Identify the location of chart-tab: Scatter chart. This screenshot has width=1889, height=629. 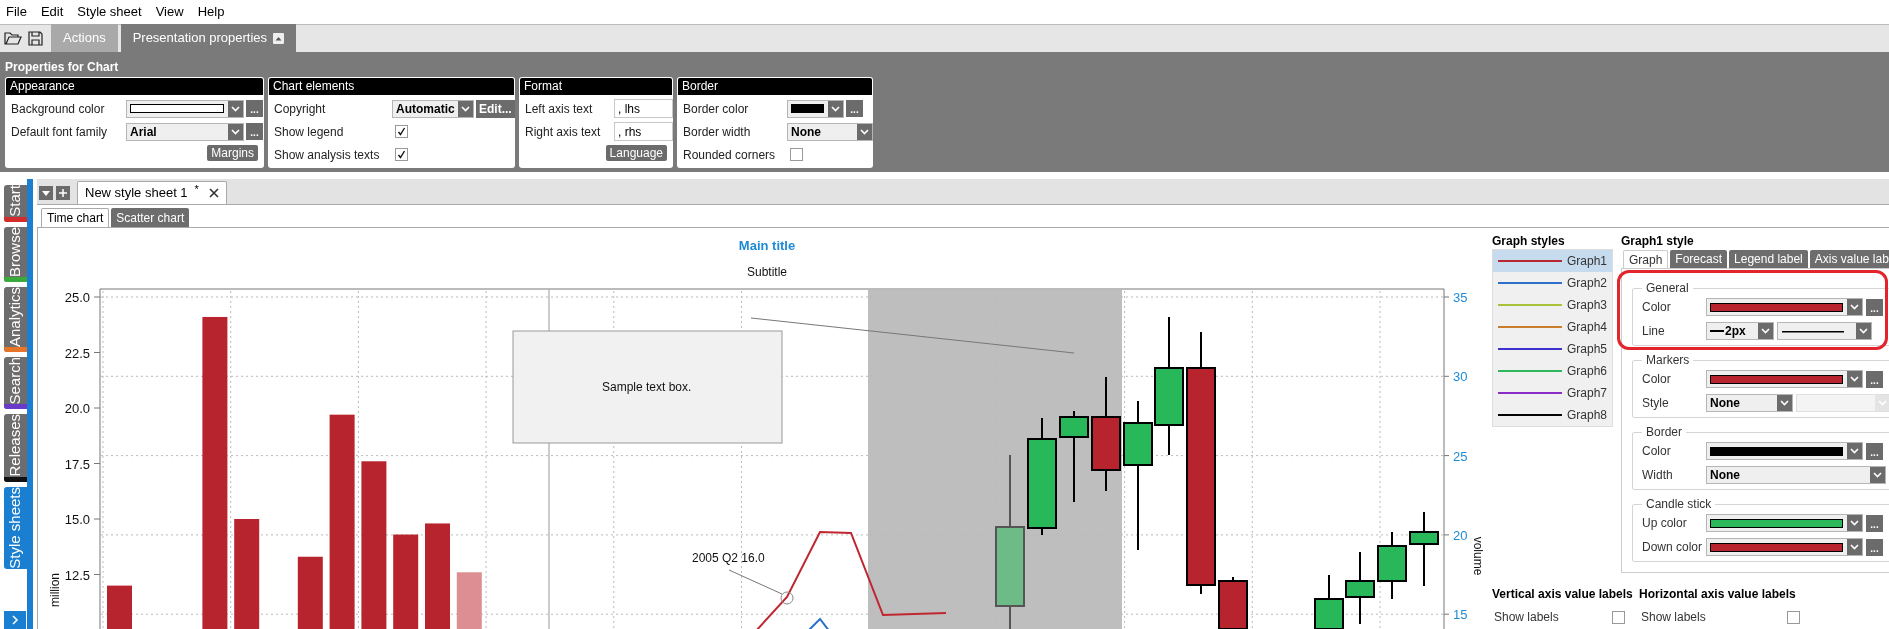
(150, 217).